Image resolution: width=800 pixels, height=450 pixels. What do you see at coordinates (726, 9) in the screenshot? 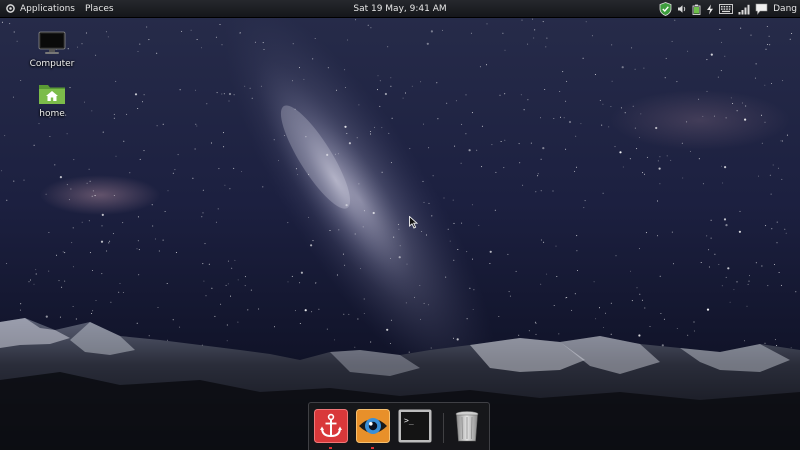
I see `keyboard-icon` at bounding box center [726, 9].